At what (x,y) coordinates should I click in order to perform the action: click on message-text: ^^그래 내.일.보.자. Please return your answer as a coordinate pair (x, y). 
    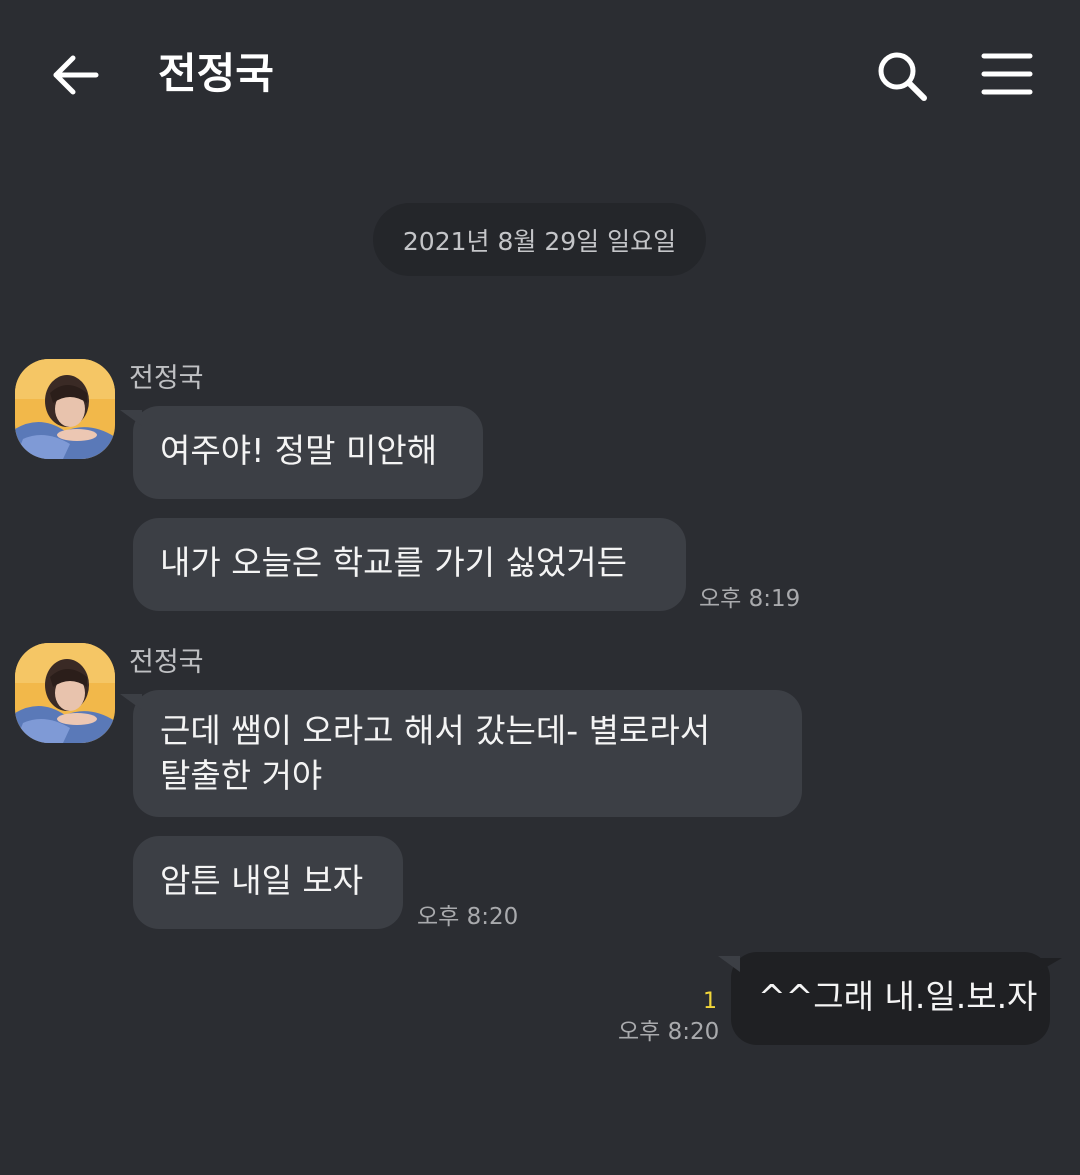
    Looking at the image, I should click on (898, 996).